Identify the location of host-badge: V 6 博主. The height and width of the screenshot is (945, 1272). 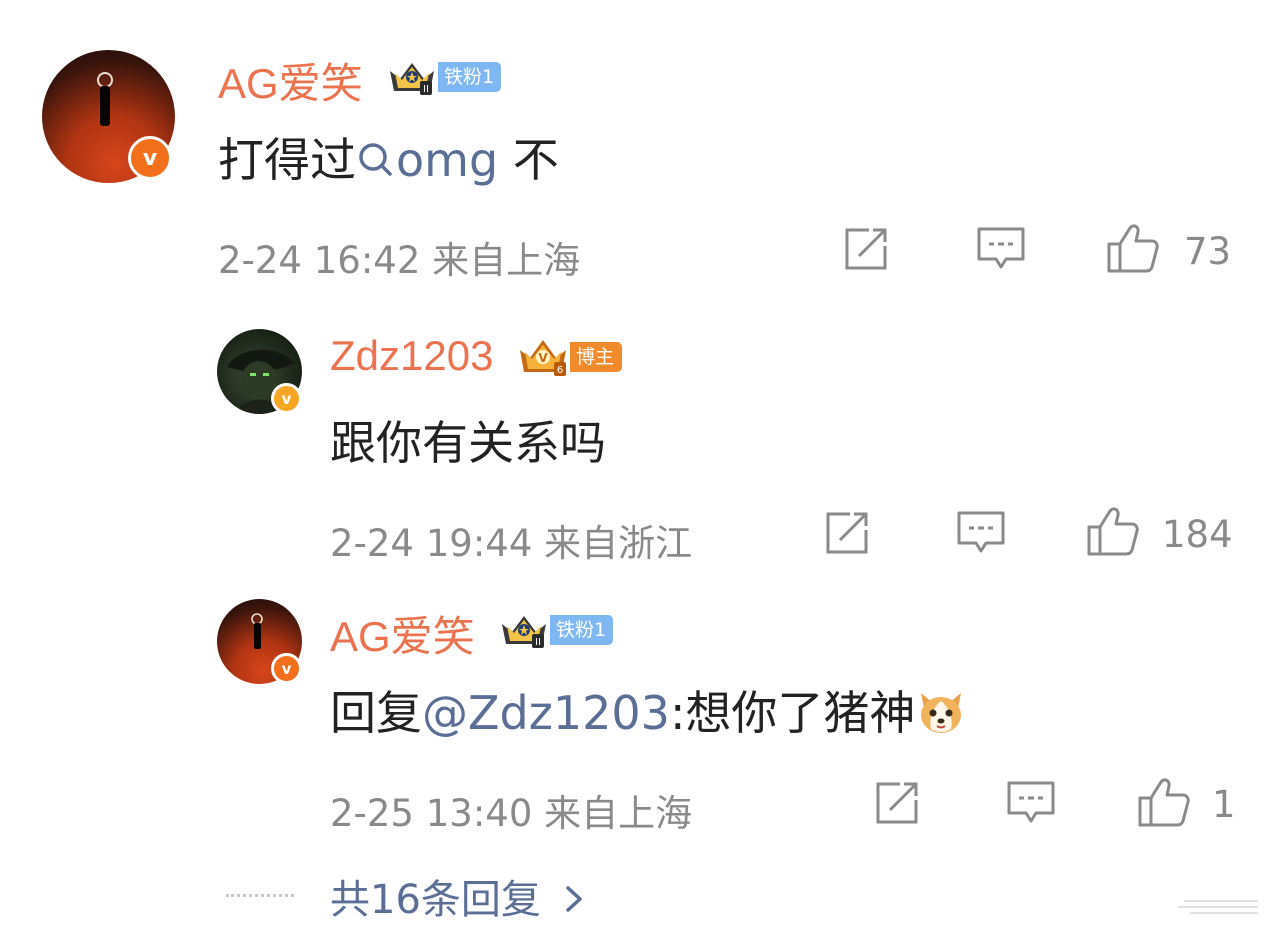
(569, 357).